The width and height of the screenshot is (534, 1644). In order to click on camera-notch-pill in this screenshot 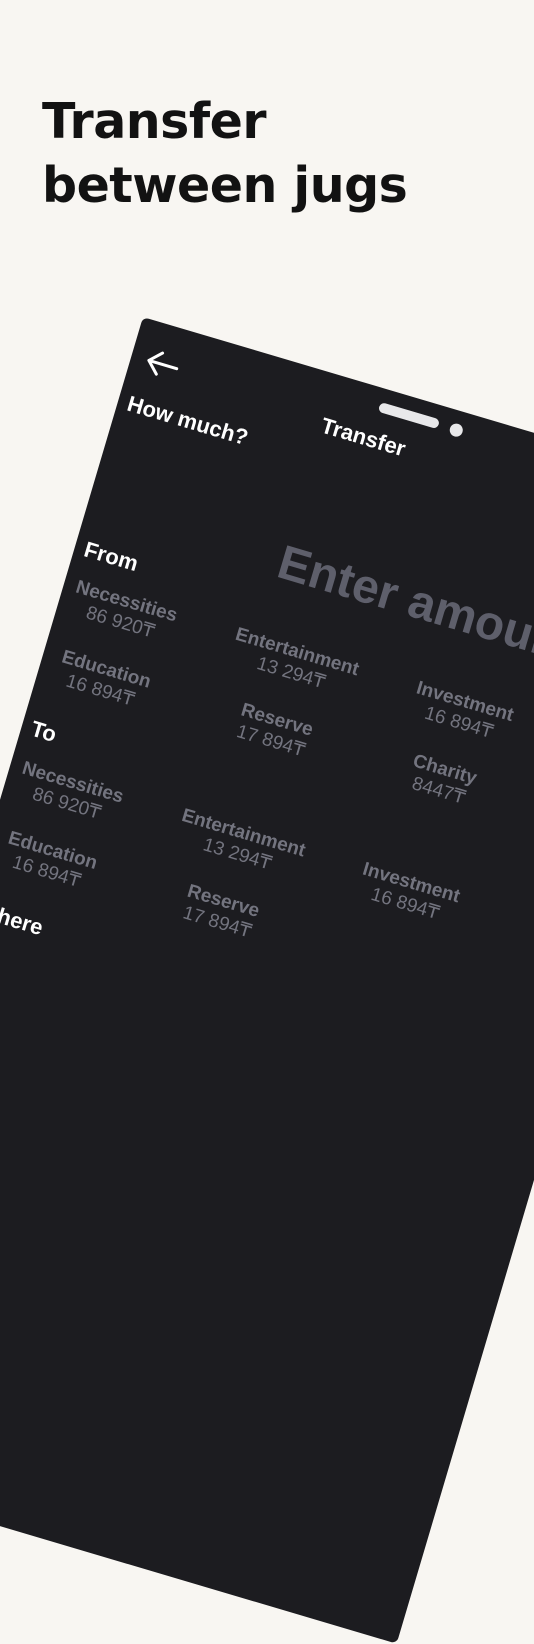, I will do `click(409, 415)`.